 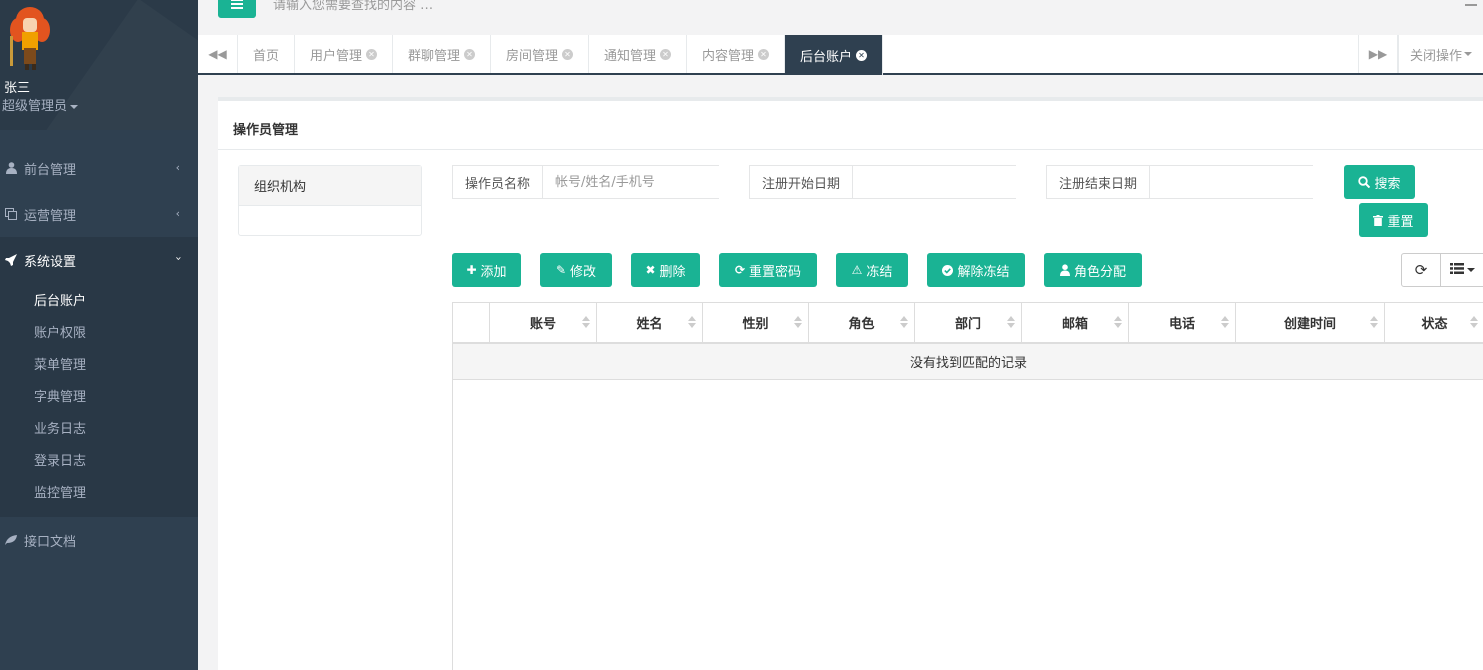 What do you see at coordinates (850, 149) in the screenshot?
I see `divider` at bounding box center [850, 149].